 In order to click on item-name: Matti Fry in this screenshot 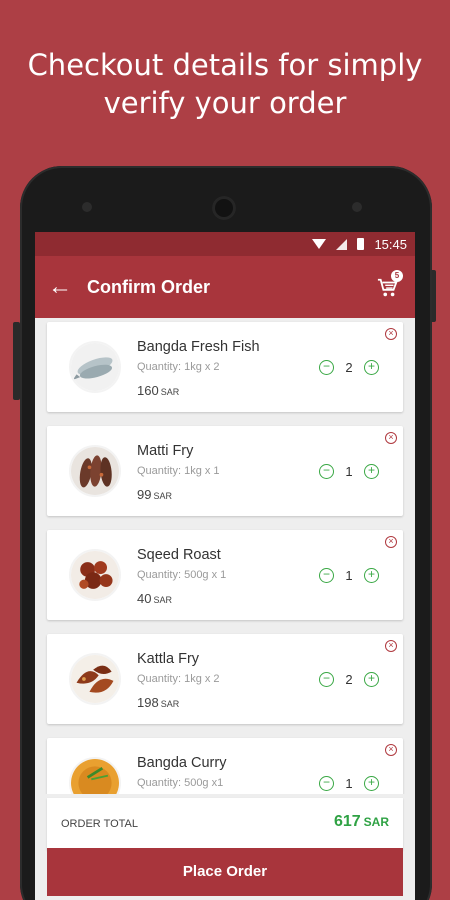, I will do `click(165, 451)`.